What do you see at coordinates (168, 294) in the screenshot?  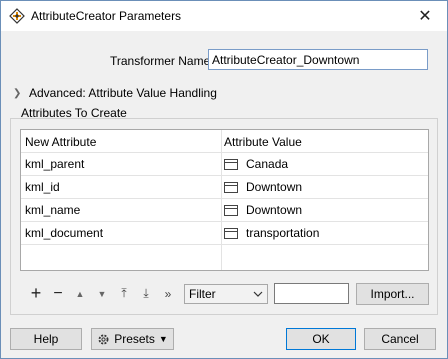 I see `more-button: »` at bounding box center [168, 294].